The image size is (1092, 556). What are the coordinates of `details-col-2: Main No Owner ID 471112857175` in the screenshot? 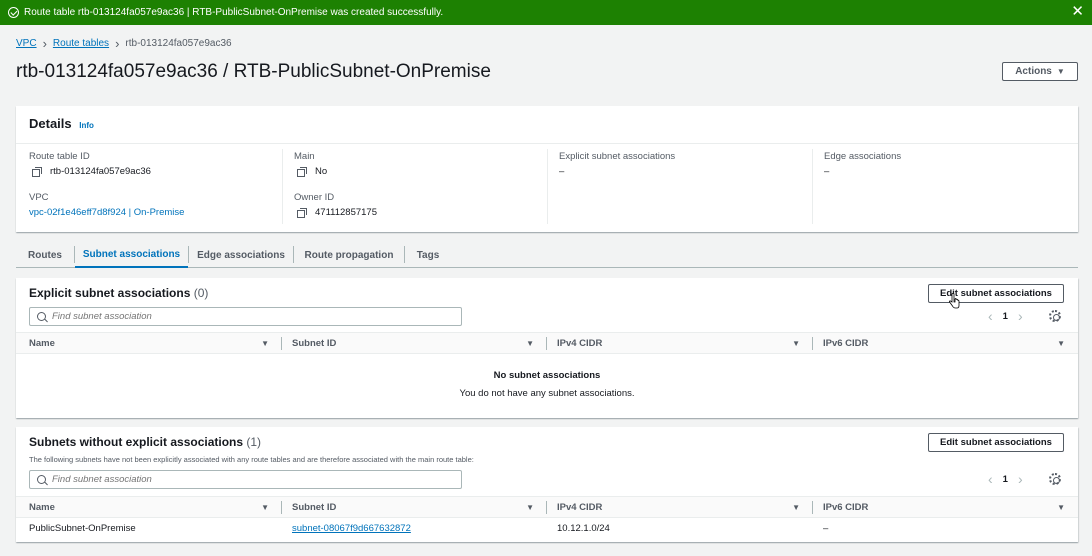 It's located at (409, 186).